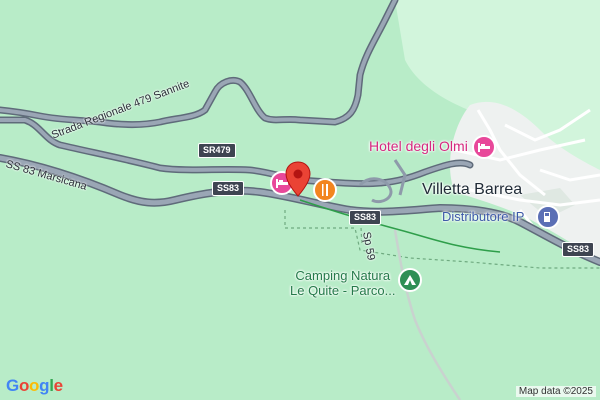 The image size is (600, 400). Describe the element at coordinates (217, 150) in the screenshot. I see `shield-sr479: SR479` at that location.